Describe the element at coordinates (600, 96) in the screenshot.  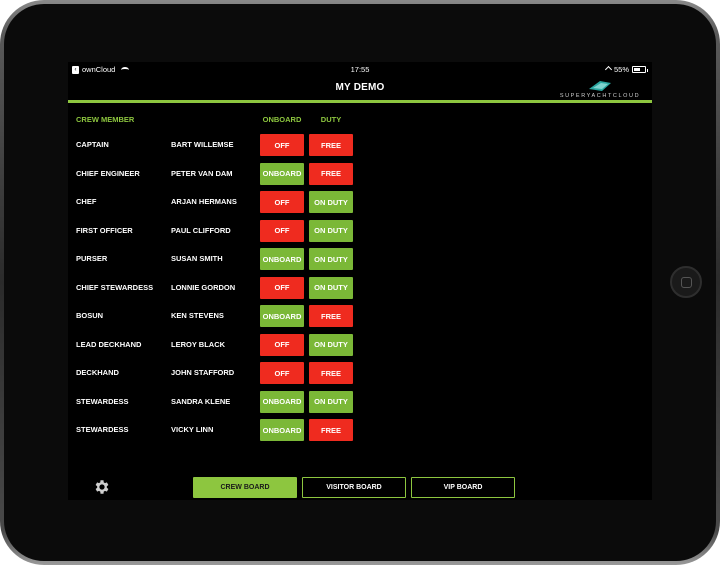
I see `logo-text: SUPERYACHTCLOUD` at that location.